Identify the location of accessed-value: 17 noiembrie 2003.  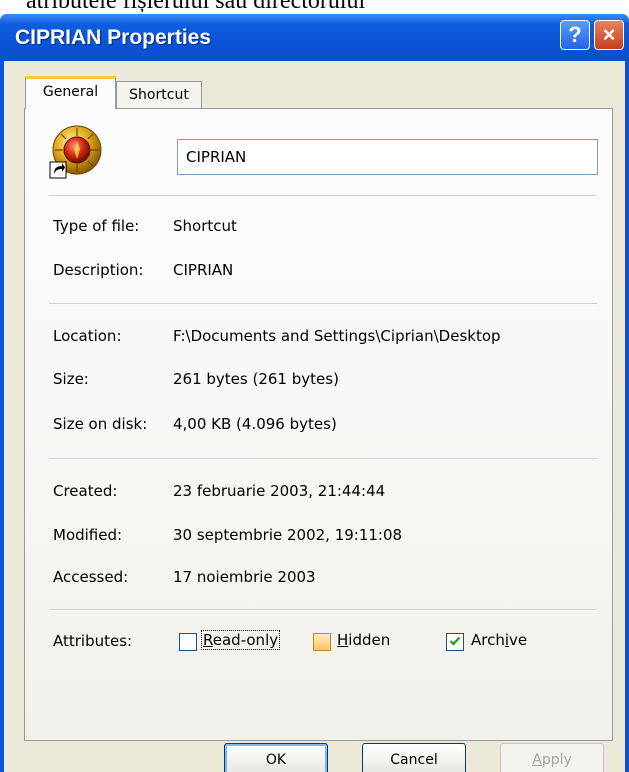
(244, 577).